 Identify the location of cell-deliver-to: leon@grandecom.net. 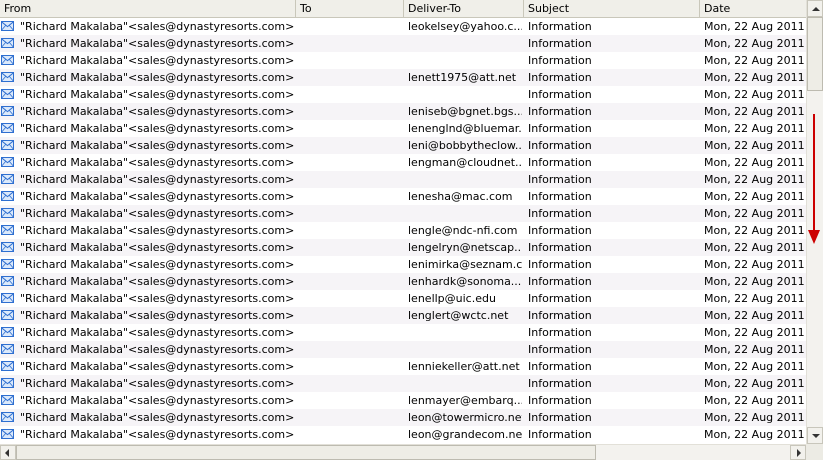
(465, 434).